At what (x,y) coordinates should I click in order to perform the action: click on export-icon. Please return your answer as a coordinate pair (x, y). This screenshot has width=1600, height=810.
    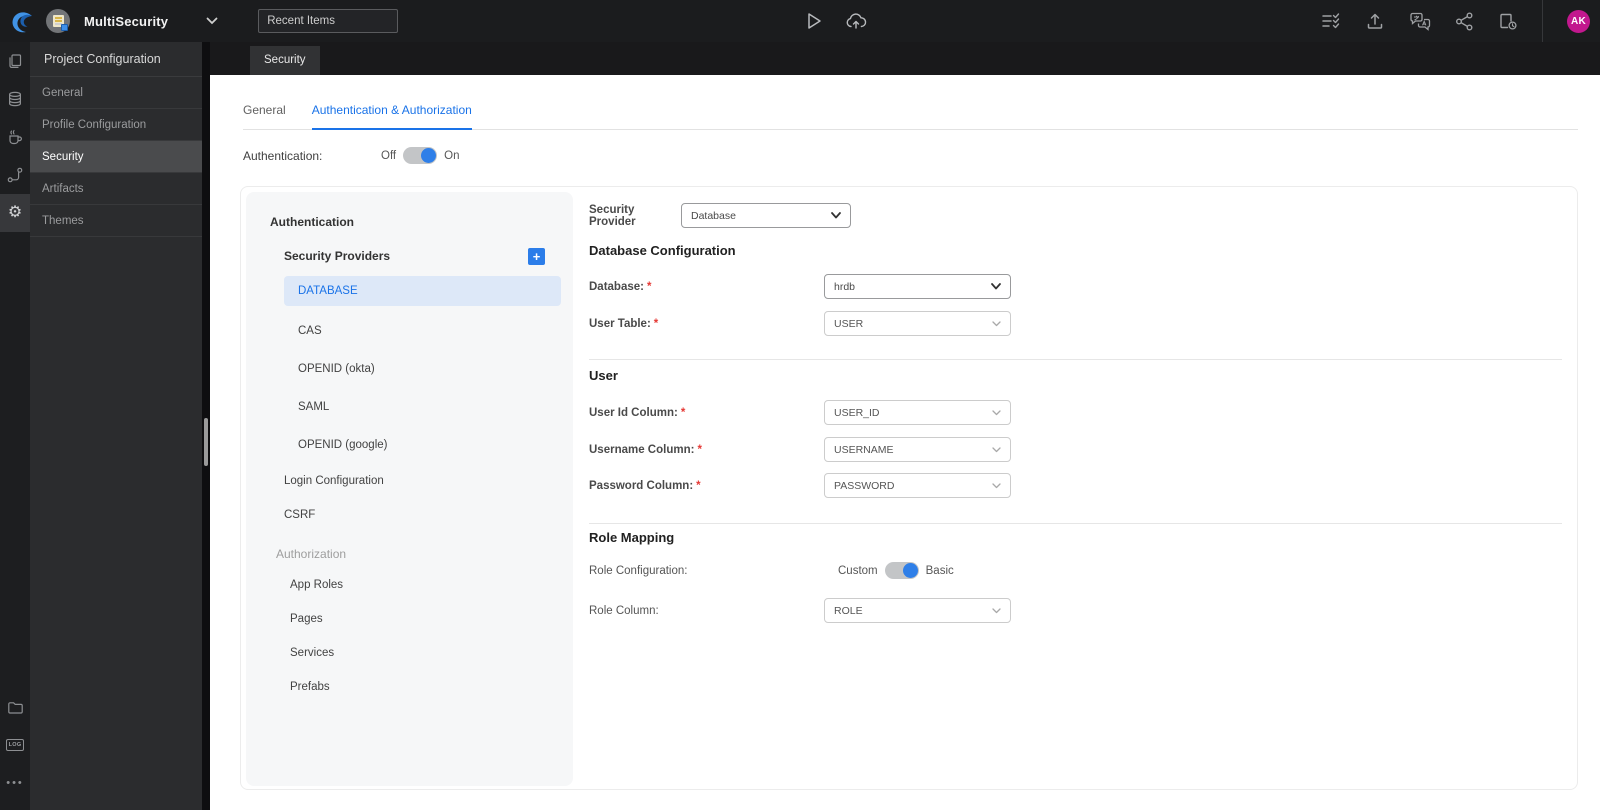
    Looking at the image, I should click on (1375, 21).